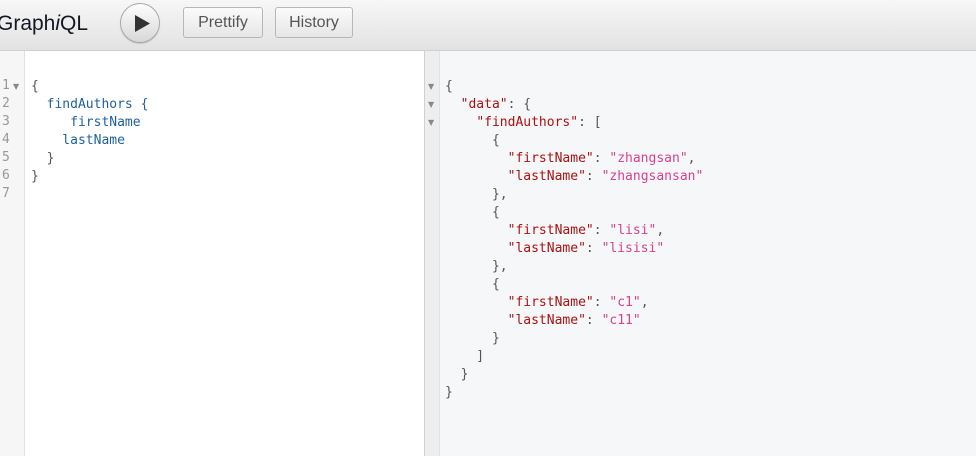  What do you see at coordinates (633, 230) in the screenshot?
I see `json-string: "lisi"` at bounding box center [633, 230].